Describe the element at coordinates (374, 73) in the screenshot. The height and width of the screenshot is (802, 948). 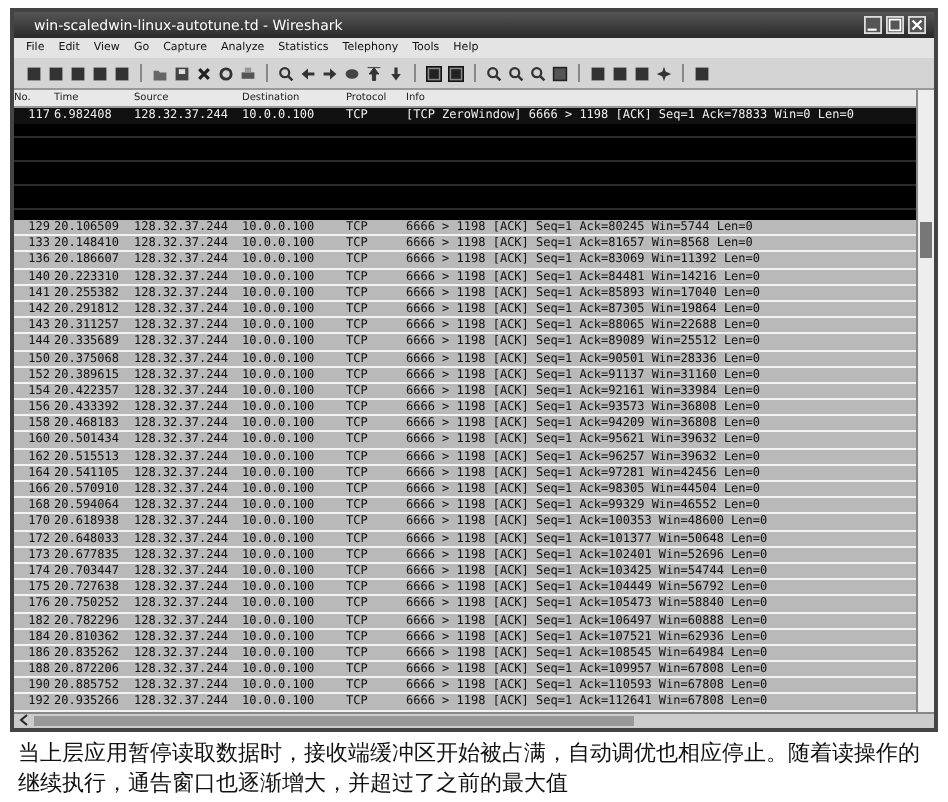
I see `up-arrow-icon` at that location.